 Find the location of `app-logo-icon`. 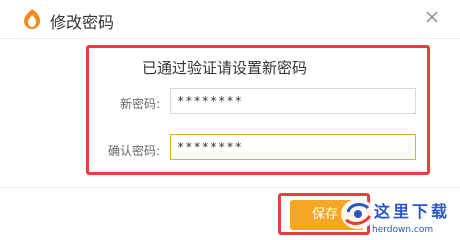

app-logo-icon is located at coordinates (32, 19).